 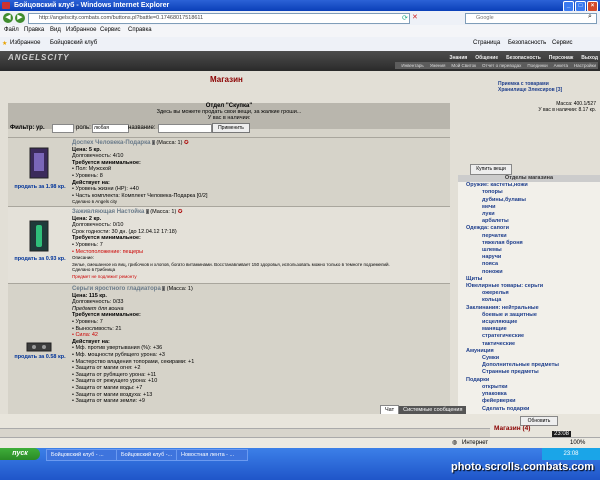 What do you see at coordinates (63, 128) in the screenshot?
I see `level-input` at bounding box center [63, 128].